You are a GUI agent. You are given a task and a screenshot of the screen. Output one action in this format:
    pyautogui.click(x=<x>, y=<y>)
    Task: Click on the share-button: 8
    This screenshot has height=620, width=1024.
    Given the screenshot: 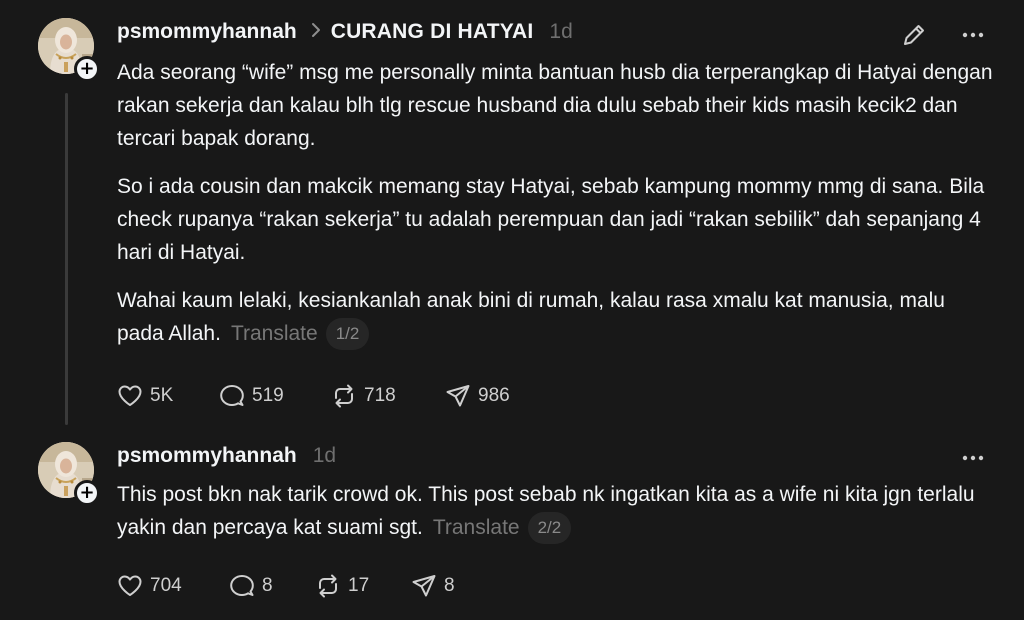 What is the action you would take?
    pyautogui.click(x=432, y=586)
    